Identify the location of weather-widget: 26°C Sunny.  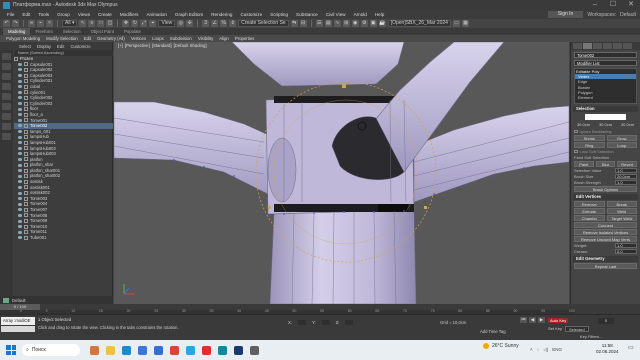
(501, 346).